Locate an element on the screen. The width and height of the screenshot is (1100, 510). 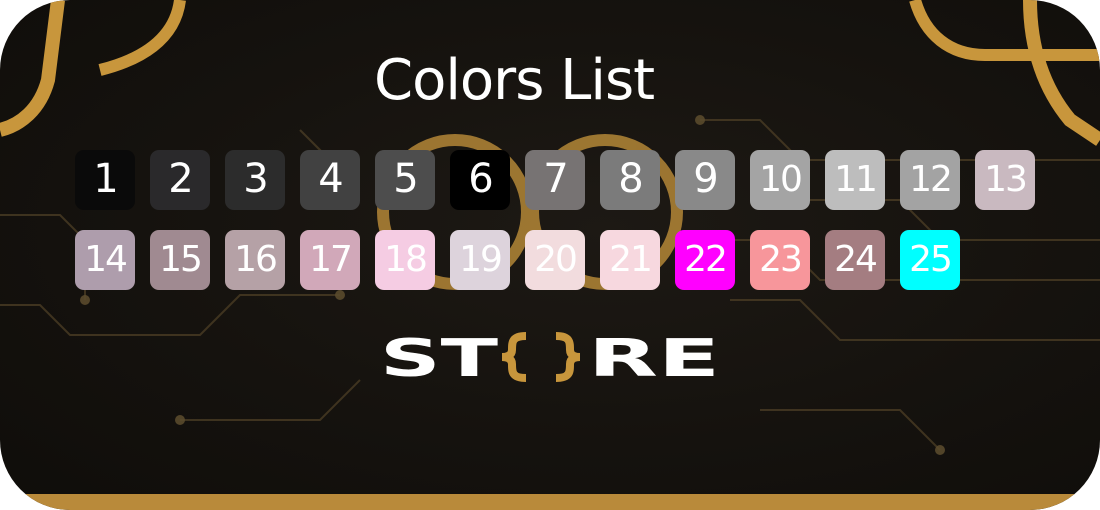
color-swatch-2: 2 is located at coordinates (180, 180).